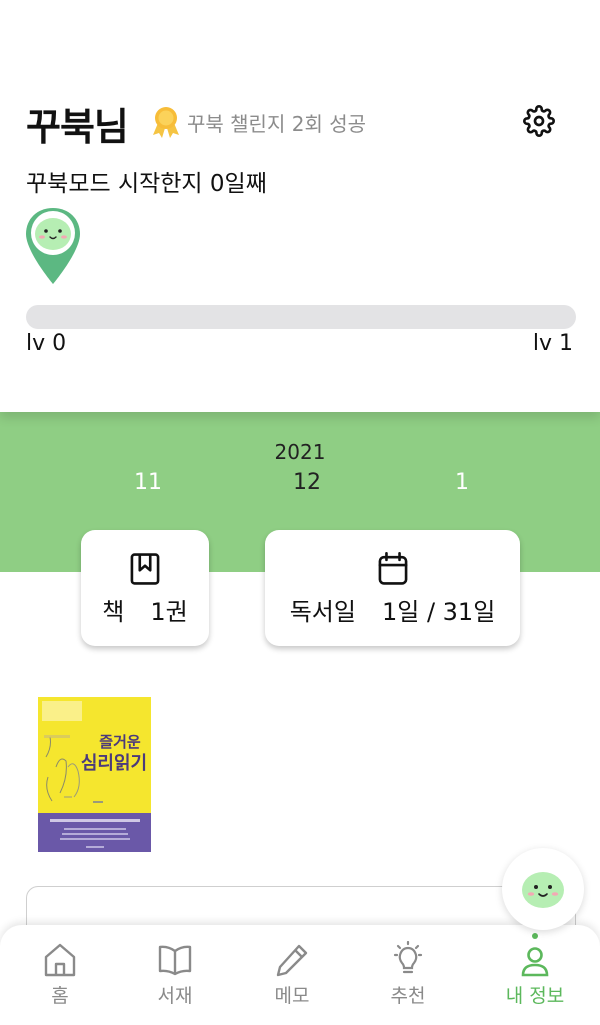 Image resolution: width=600 pixels, height=1025 pixels. What do you see at coordinates (148, 482) in the screenshot?
I see `month-prev: 11` at bounding box center [148, 482].